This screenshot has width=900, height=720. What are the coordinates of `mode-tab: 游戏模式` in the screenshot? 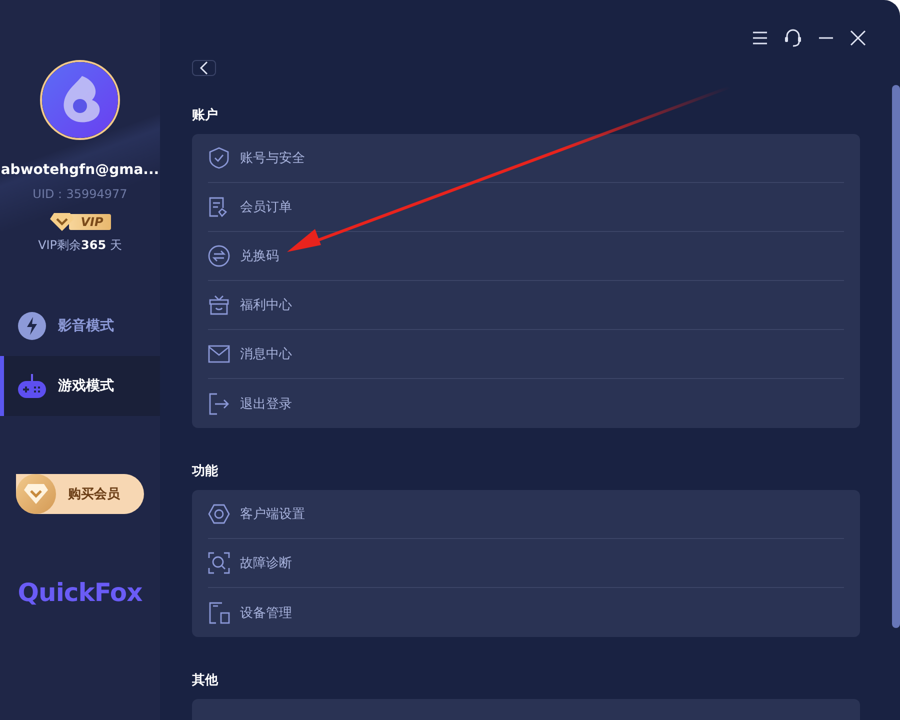 It's located at (80, 386).